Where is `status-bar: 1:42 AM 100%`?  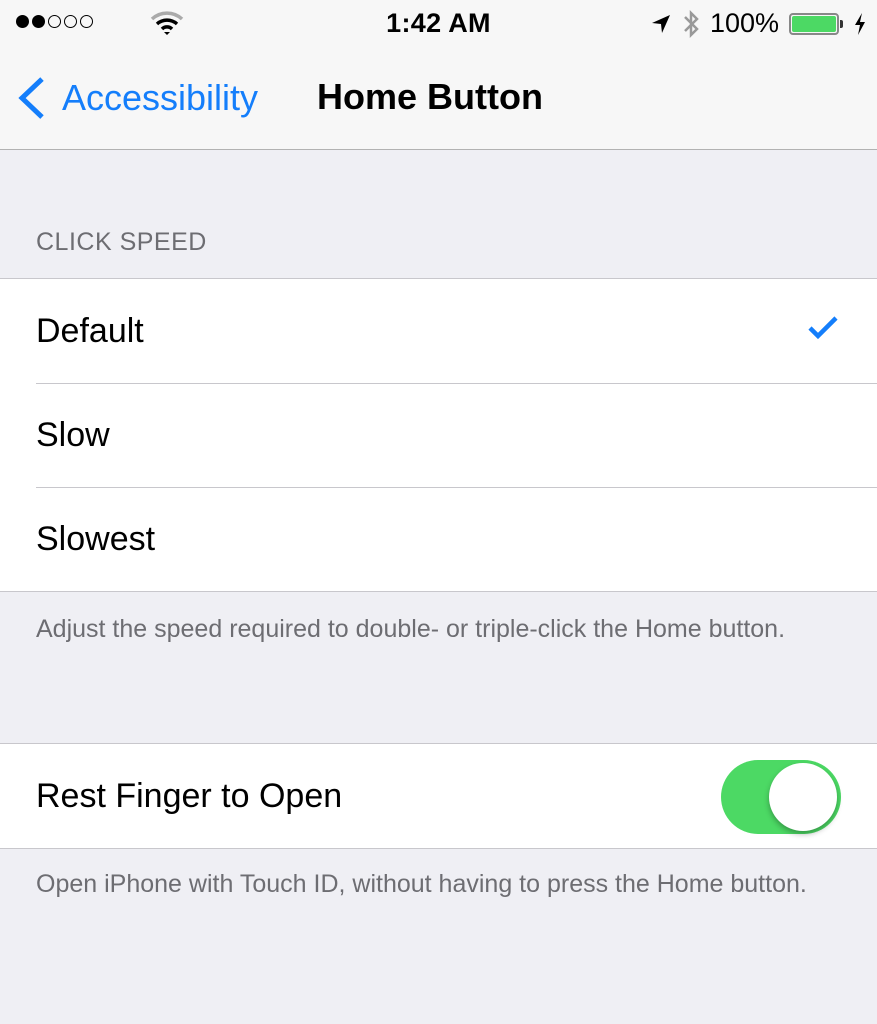 status-bar: 1:42 AM 100% is located at coordinates (438, 24).